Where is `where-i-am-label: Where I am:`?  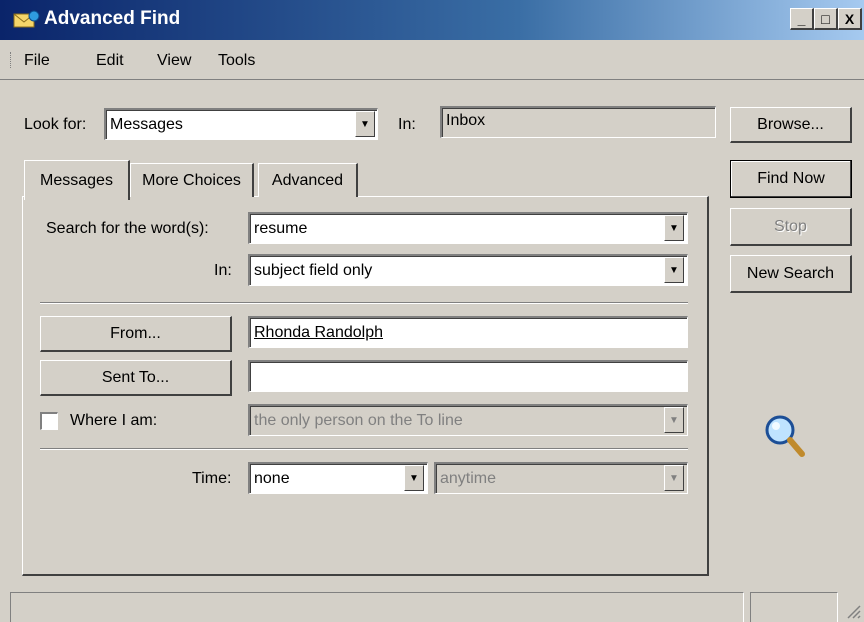 where-i-am-label: Where I am: is located at coordinates (114, 420).